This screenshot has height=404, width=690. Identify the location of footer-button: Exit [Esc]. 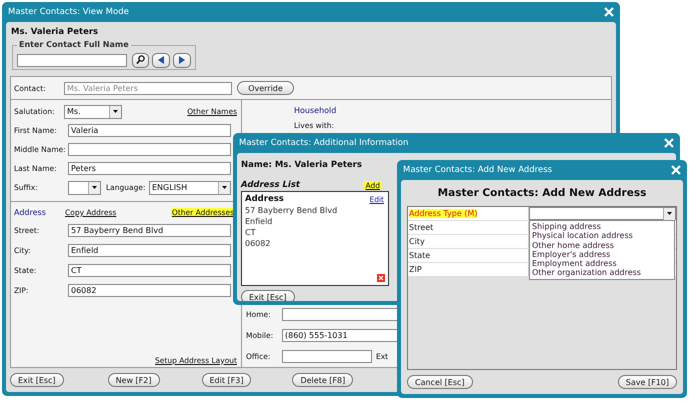
(37, 380).